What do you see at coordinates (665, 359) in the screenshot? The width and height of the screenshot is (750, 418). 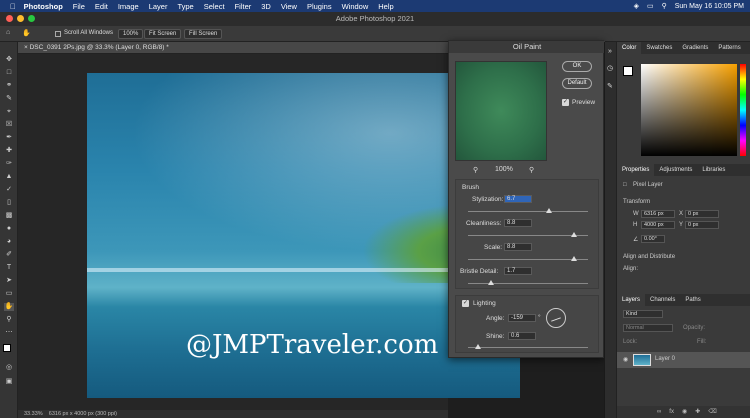 I see `layer-name: Layer 0` at bounding box center [665, 359].